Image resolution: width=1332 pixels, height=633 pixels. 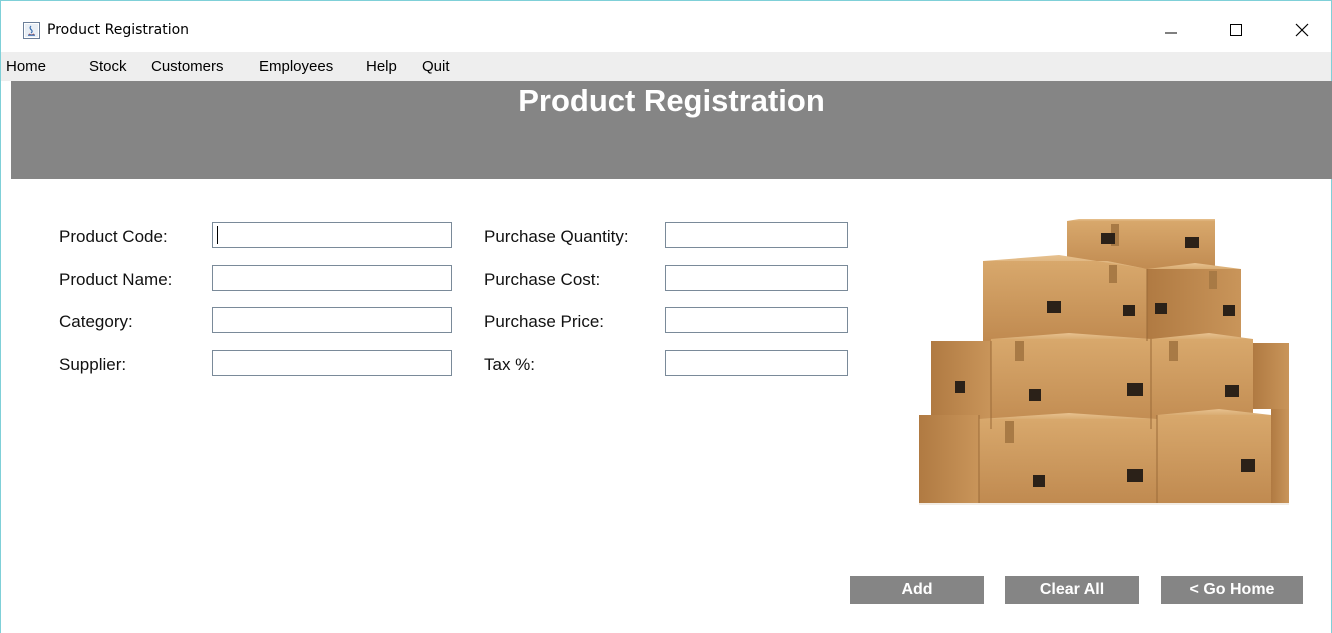 I want to click on supplier-input, so click(x=332, y=363).